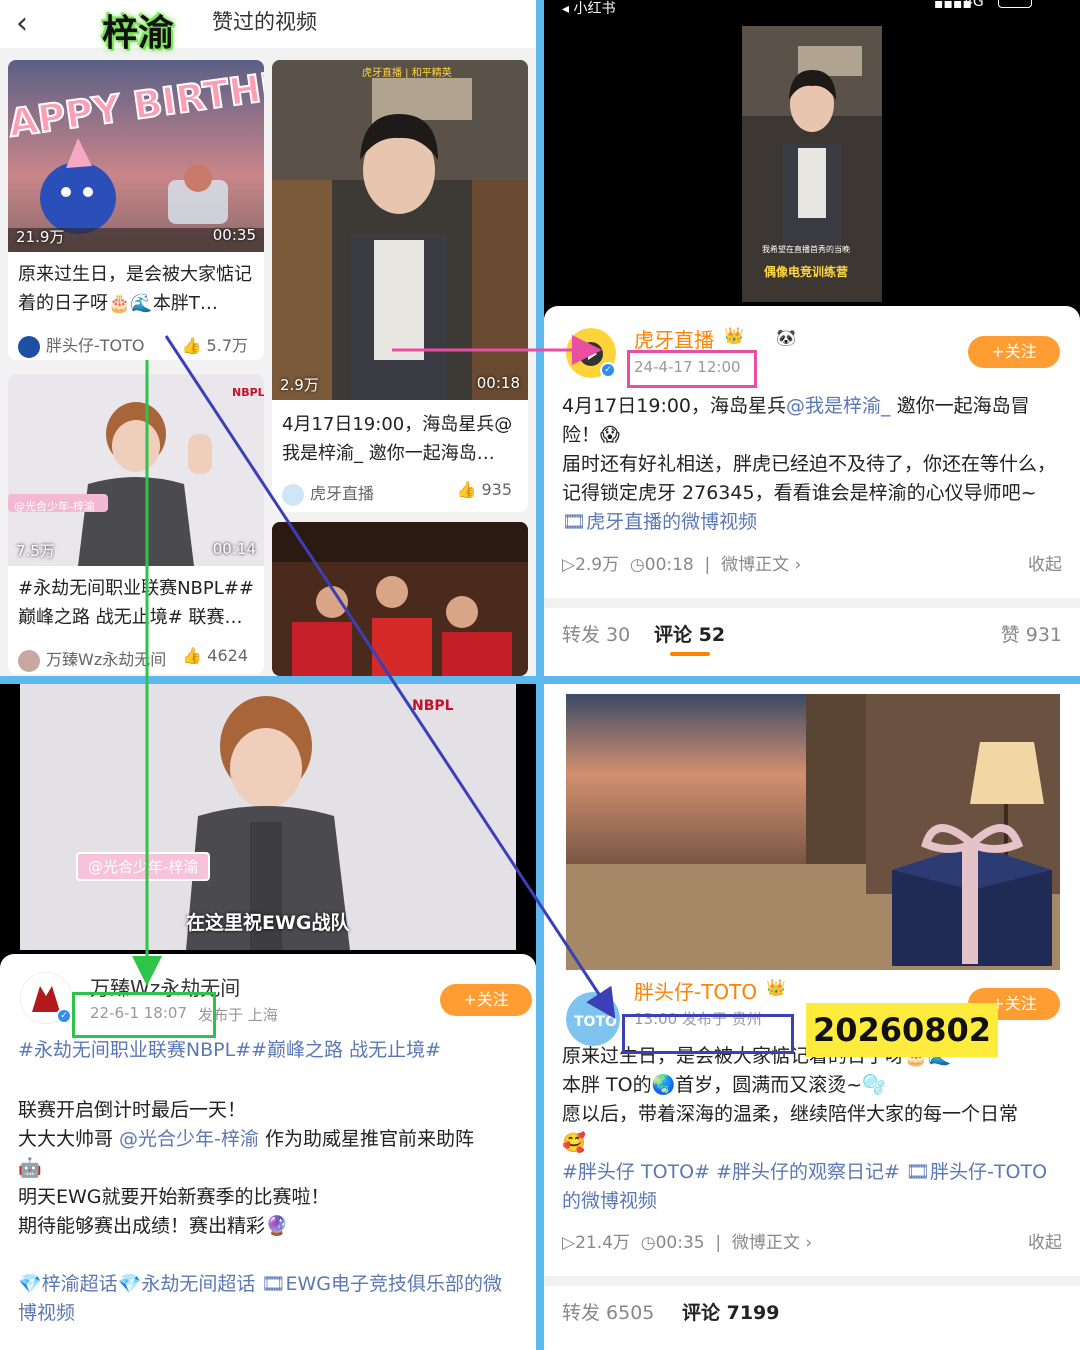  Describe the element at coordinates (731, 1311) in the screenshot. I see `tab-comment: 评论 7199` at that location.